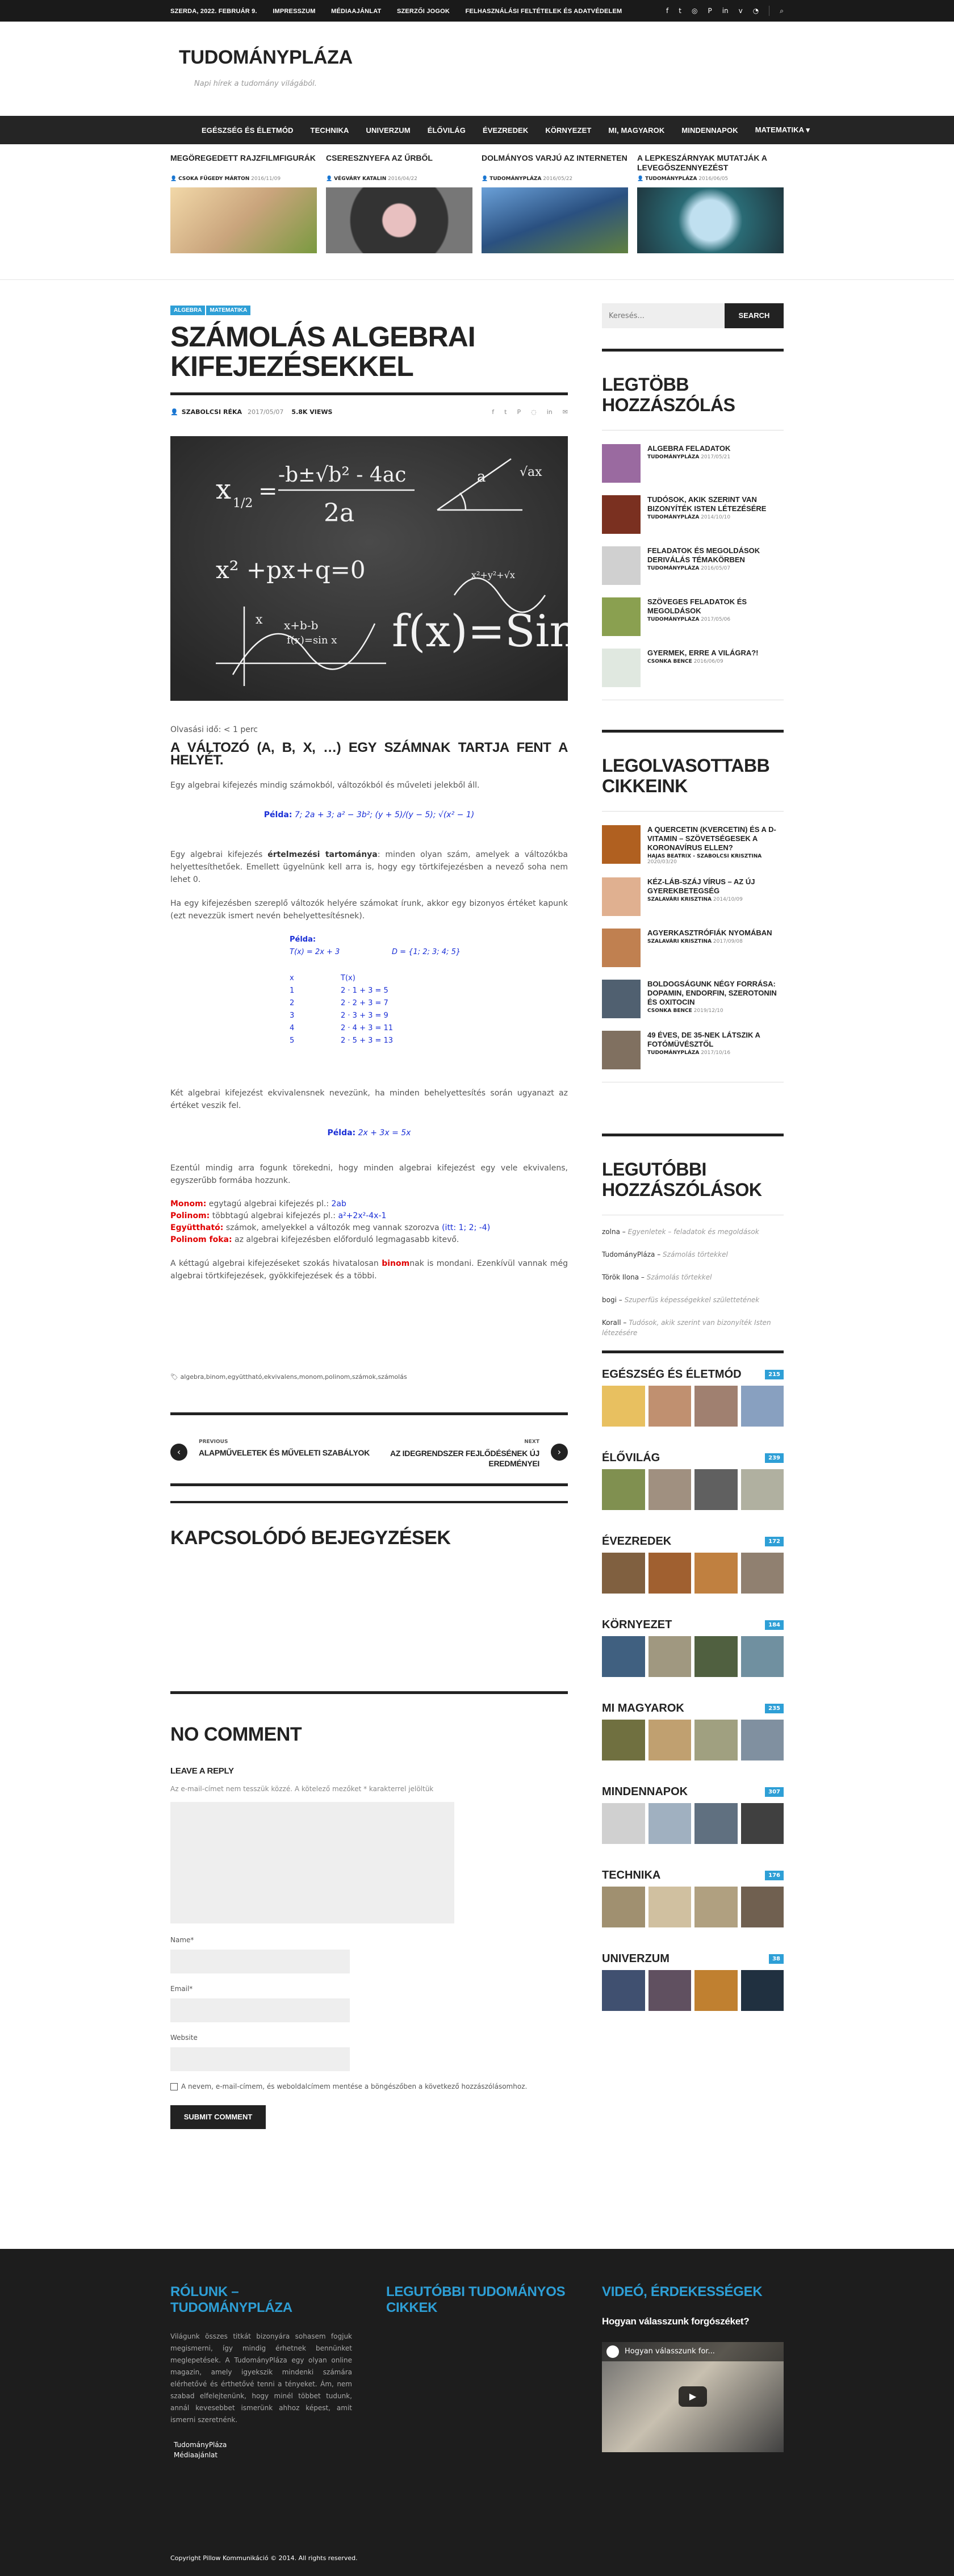 The height and width of the screenshot is (2576, 954). What do you see at coordinates (715, 606) in the screenshot?
I see `post-title: SZÖVEGES FELADATOK ÉS MEGOLDÁSOK` at bounding box center [715, 606].